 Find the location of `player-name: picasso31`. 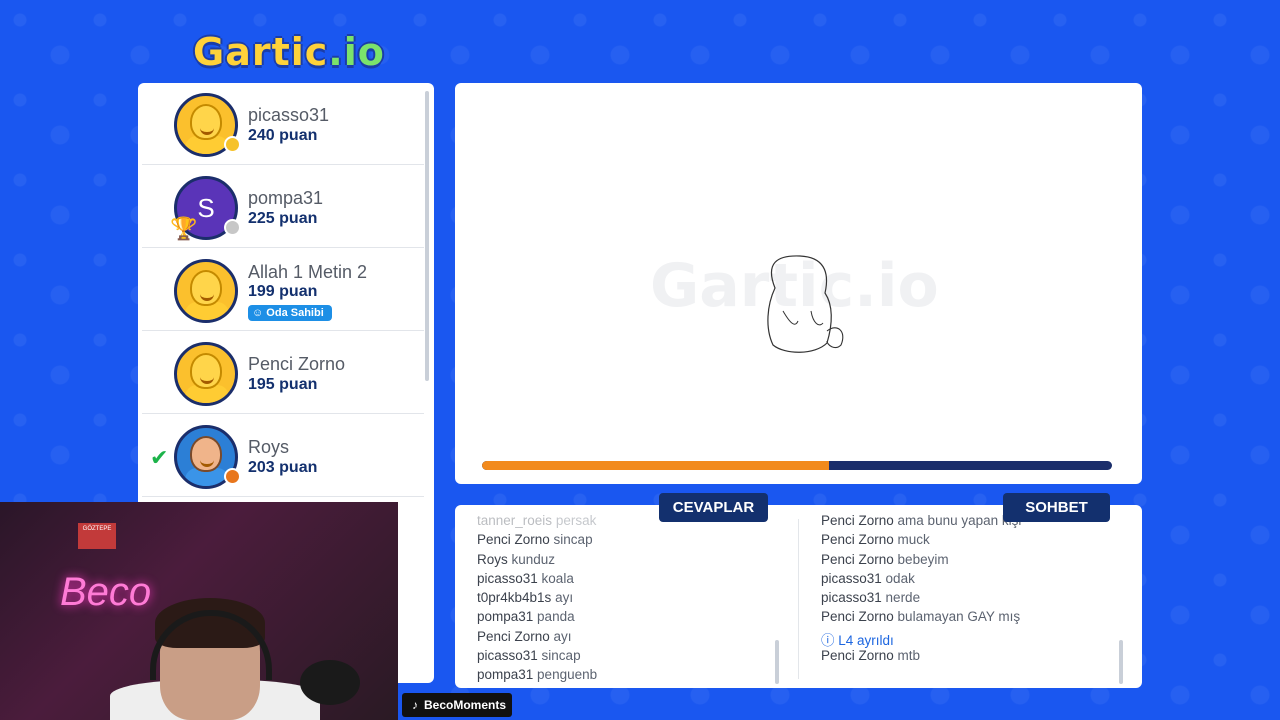

player-name: picasso31 is located at coordinates (289, 115).